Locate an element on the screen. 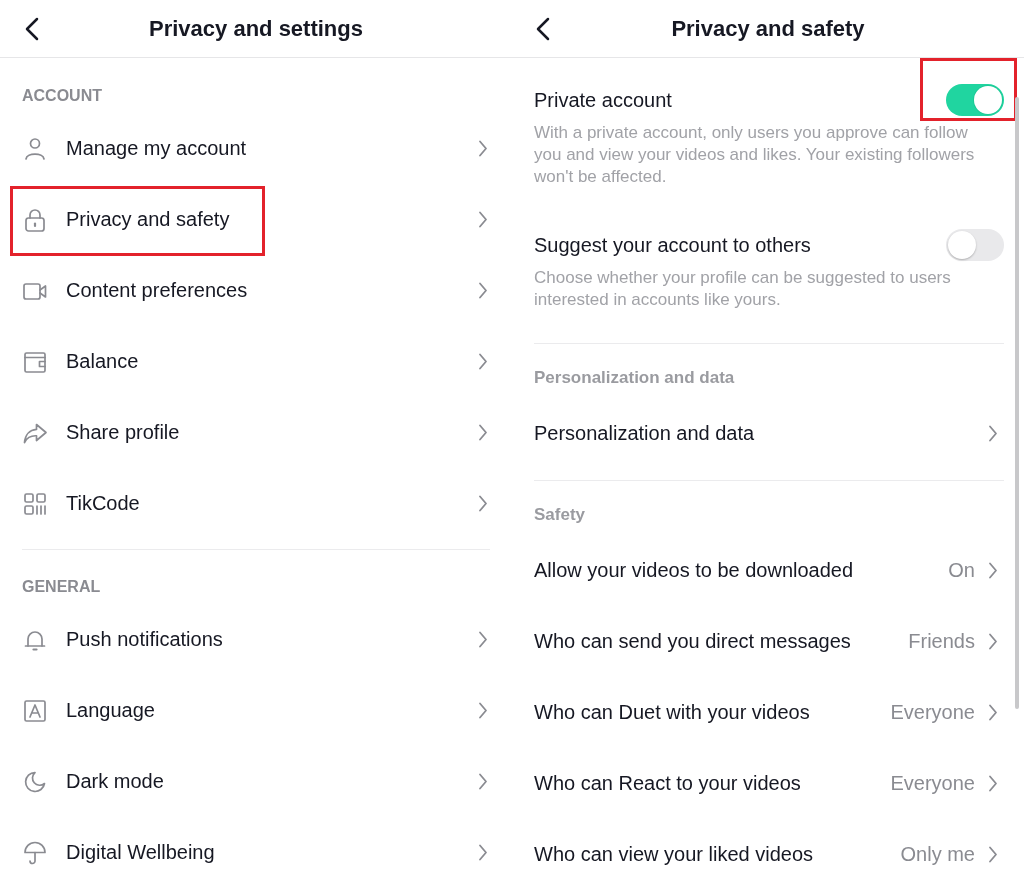  screen-title: Privacy and settings is located at coordinates (256, 28).